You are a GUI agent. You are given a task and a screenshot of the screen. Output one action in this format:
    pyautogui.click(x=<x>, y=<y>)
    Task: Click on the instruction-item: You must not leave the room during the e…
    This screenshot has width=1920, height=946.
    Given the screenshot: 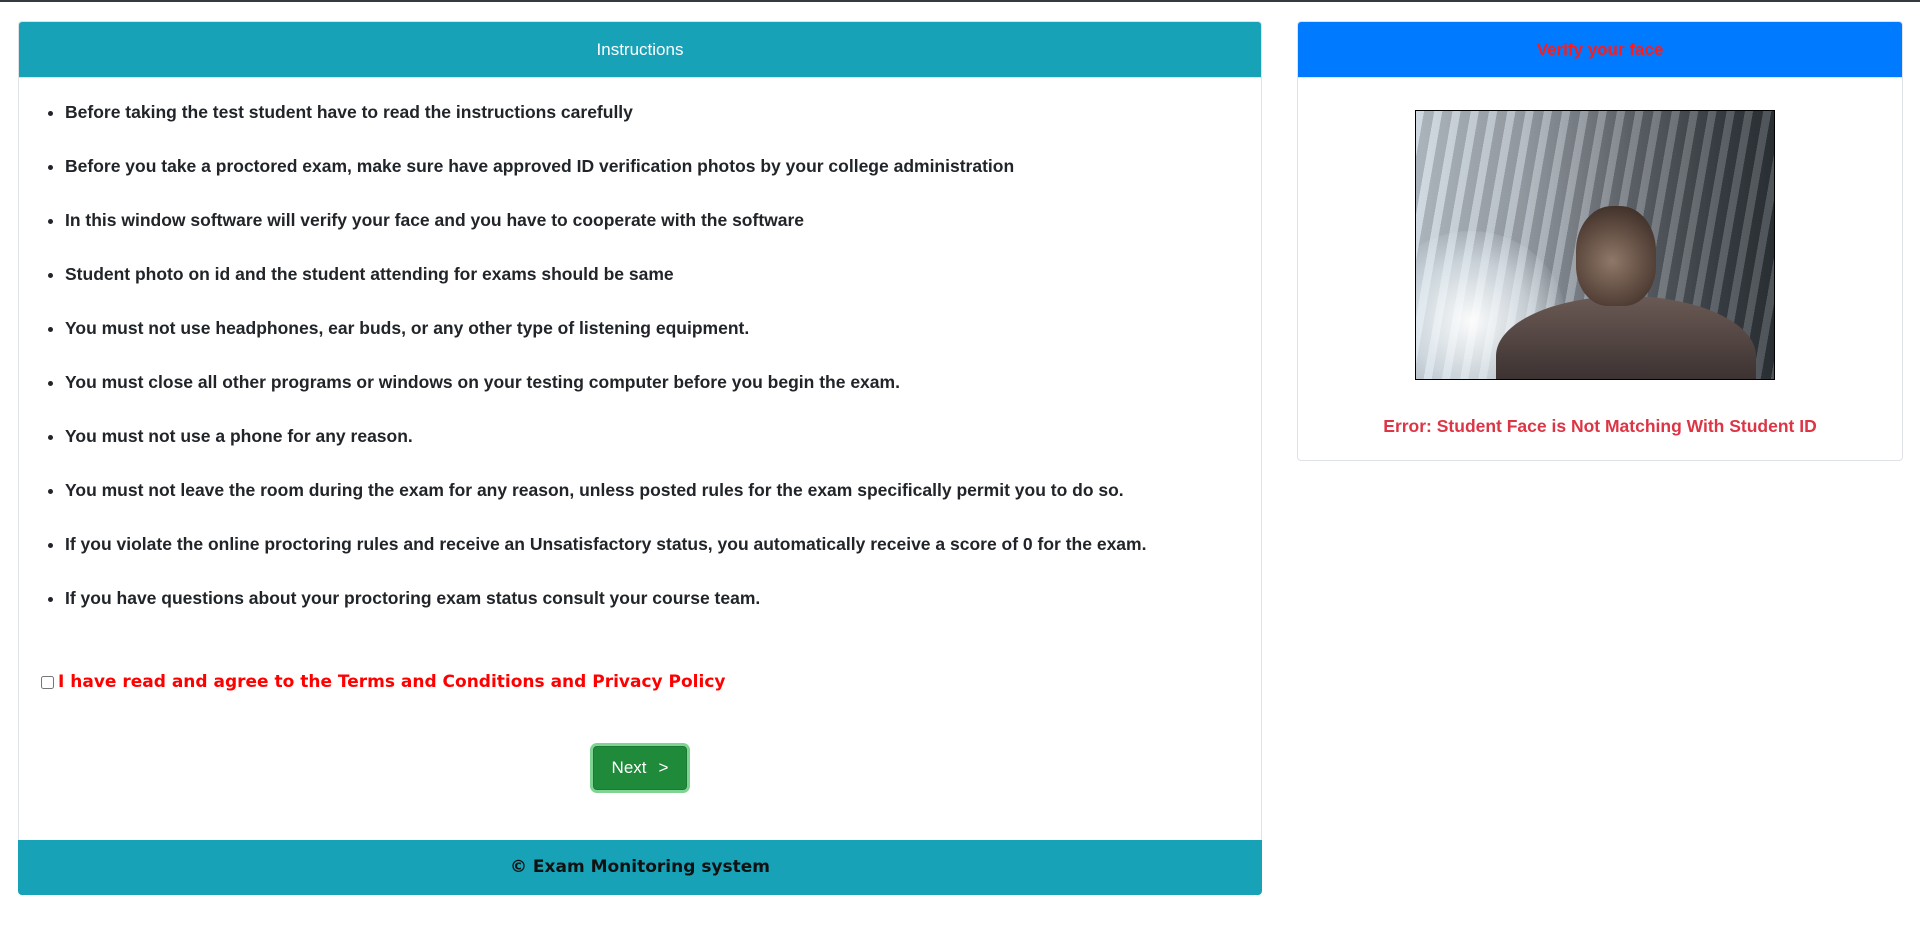 What is the action you would take?
    pyautogui.click(x=663, y=507)
    